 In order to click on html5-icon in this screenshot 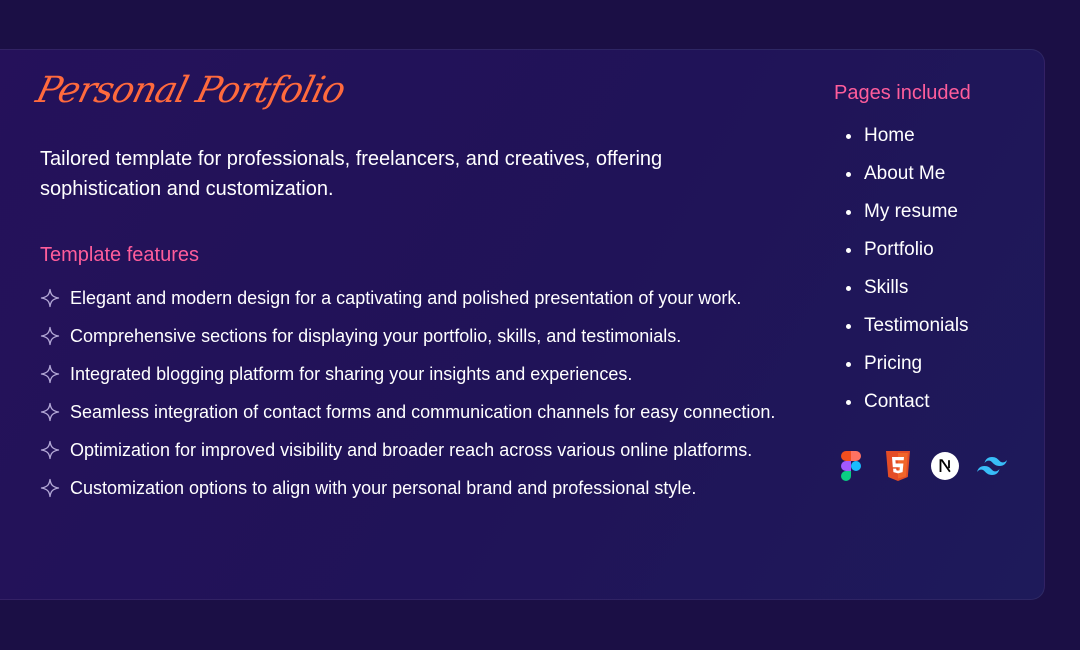, I will do `click(898, 466)`.